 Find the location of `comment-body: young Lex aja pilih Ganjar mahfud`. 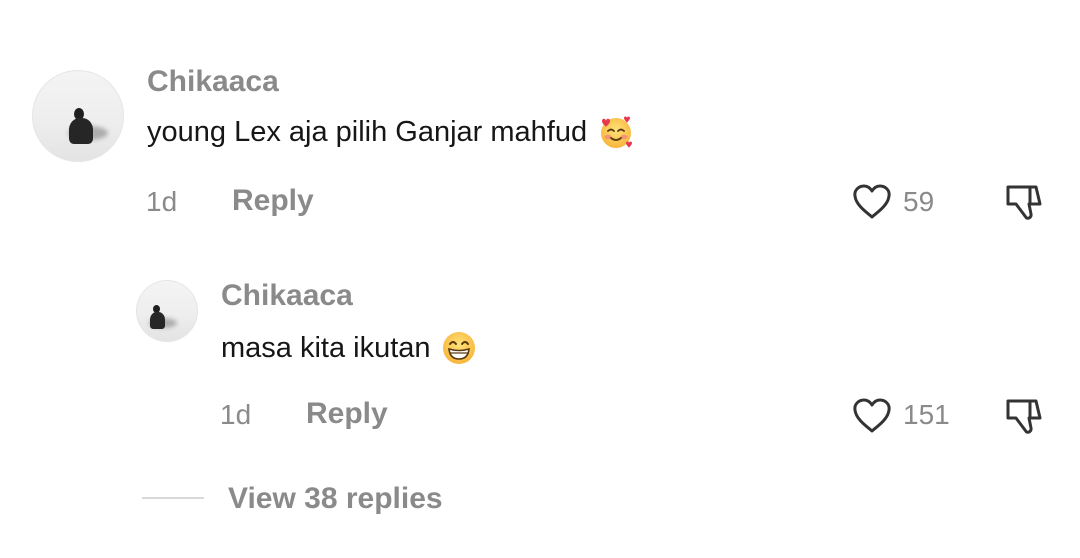

comment-body: young Lex aja pilih Ganjar mahfud is located at coordinates (367, 132).